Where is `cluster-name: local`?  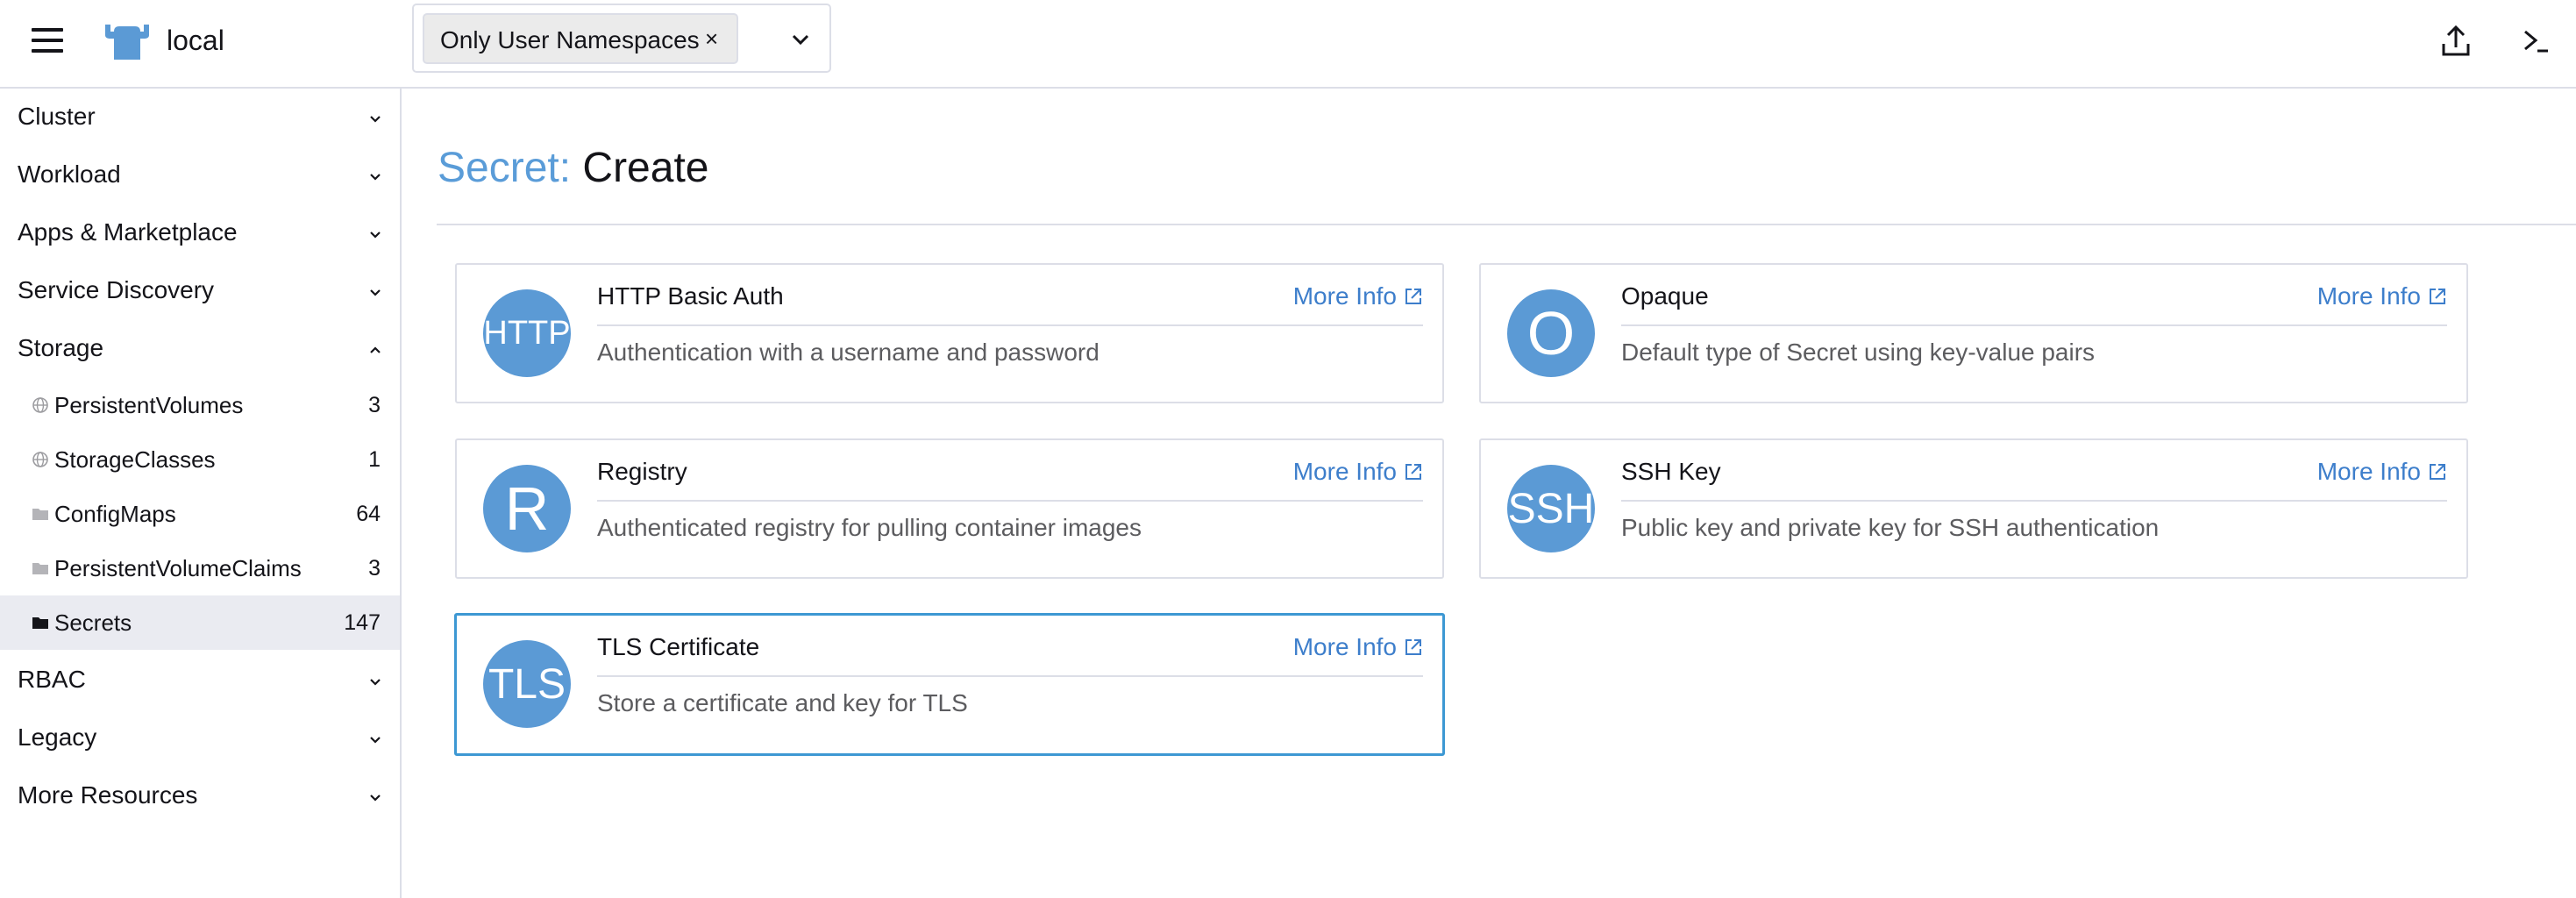
cluster-name: local is located at coordinates (195, 40).